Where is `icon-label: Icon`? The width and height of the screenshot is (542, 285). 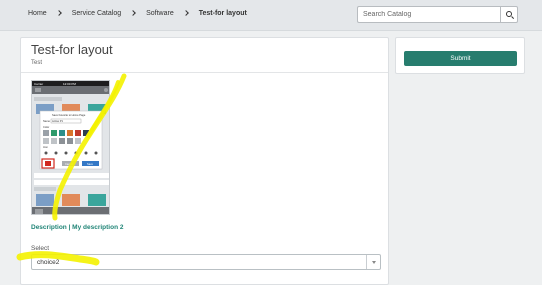 icon-label: Icon is located at coordinates (45, 147).